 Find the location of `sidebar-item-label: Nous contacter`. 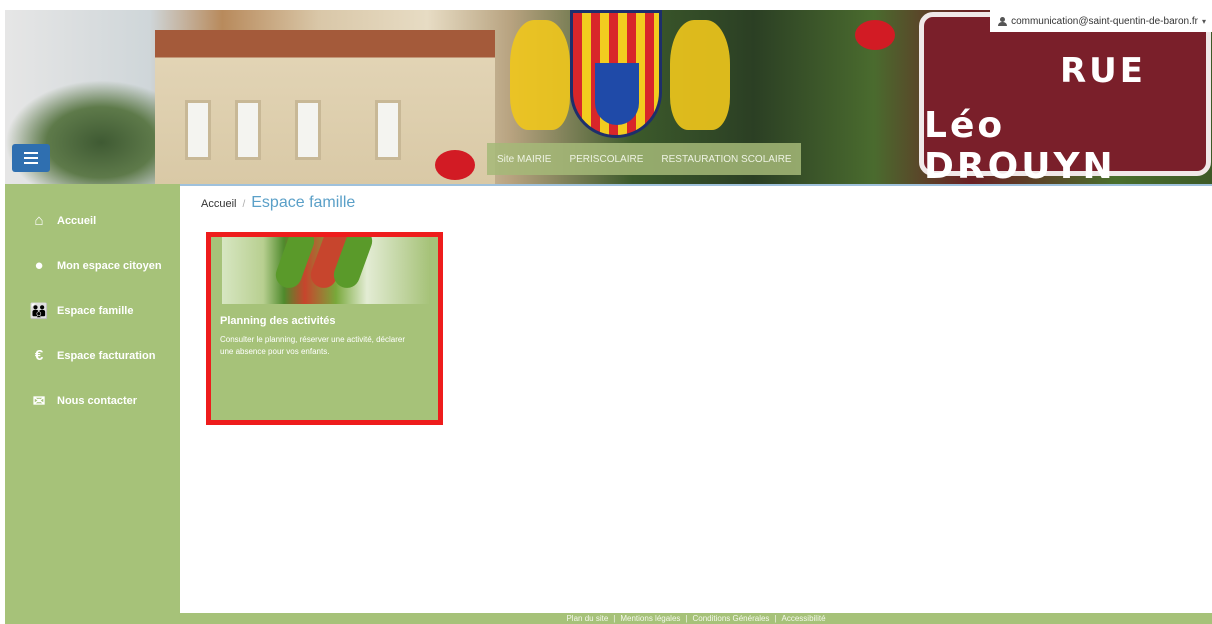

sidebar-item-label: Nous contacter is located at coordinates (97, 400).